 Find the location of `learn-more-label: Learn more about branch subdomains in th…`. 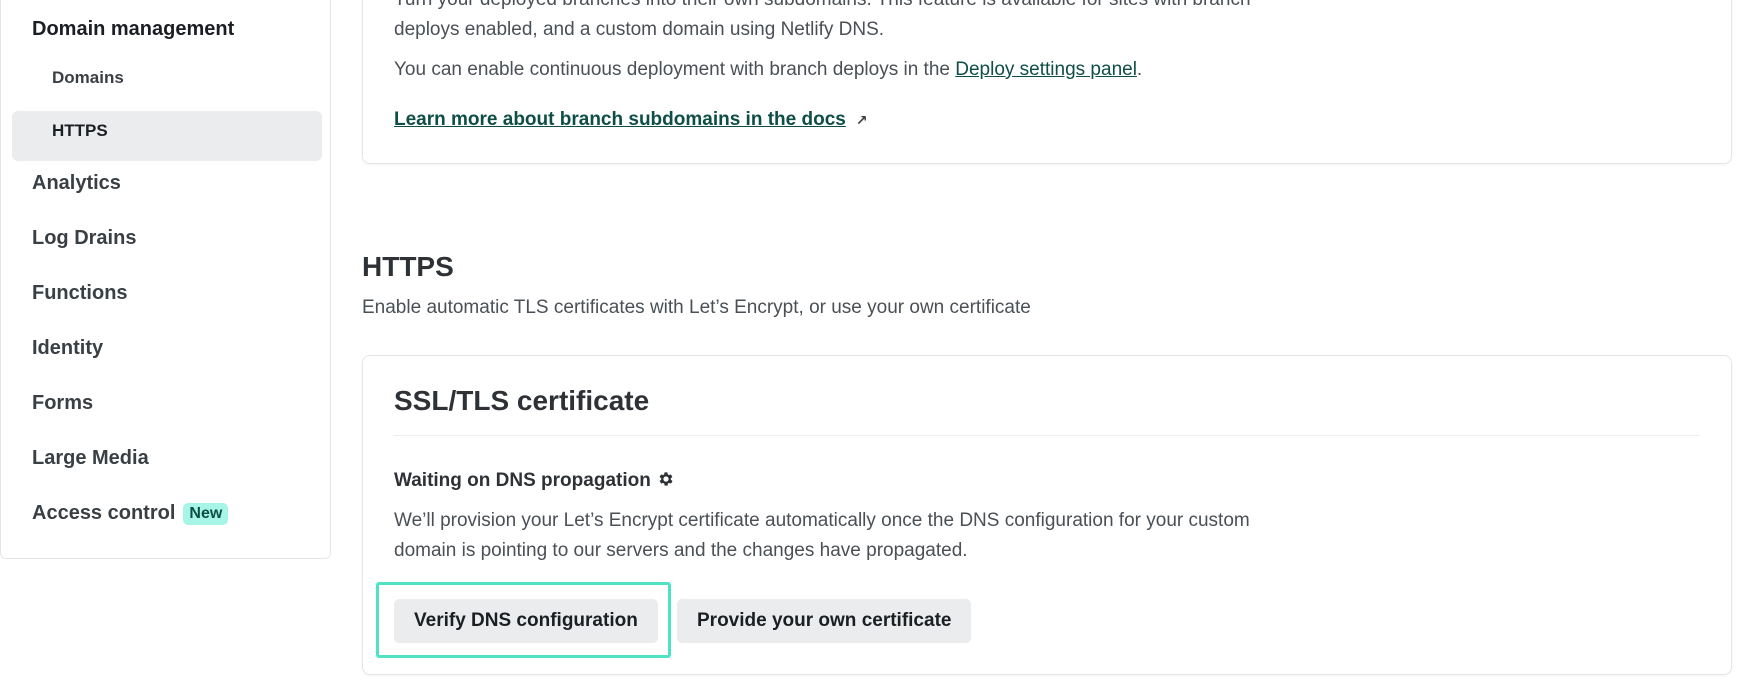

learn-more-label: Learn more about branch subdomains in th… is located at coordinates (620, 119).